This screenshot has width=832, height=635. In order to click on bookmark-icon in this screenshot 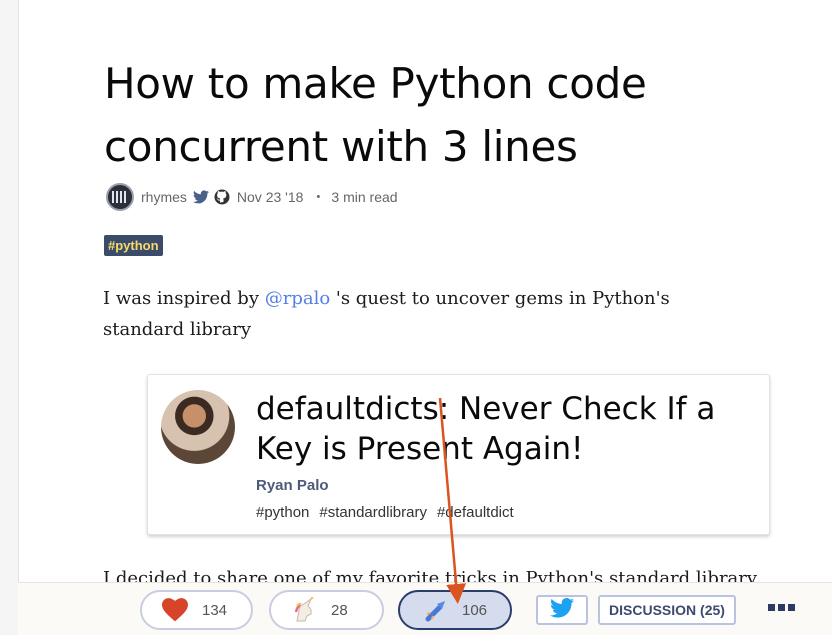, I will do `click(437, 610)`.